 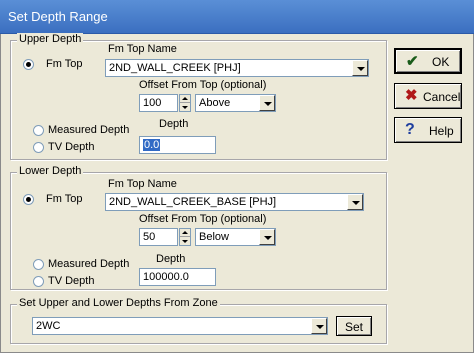 What do you see at coordinates (203, 219) in the screenshot?
I see `lower-offset-label: Offset From Top (optional)` at bounding box center [203, 219].